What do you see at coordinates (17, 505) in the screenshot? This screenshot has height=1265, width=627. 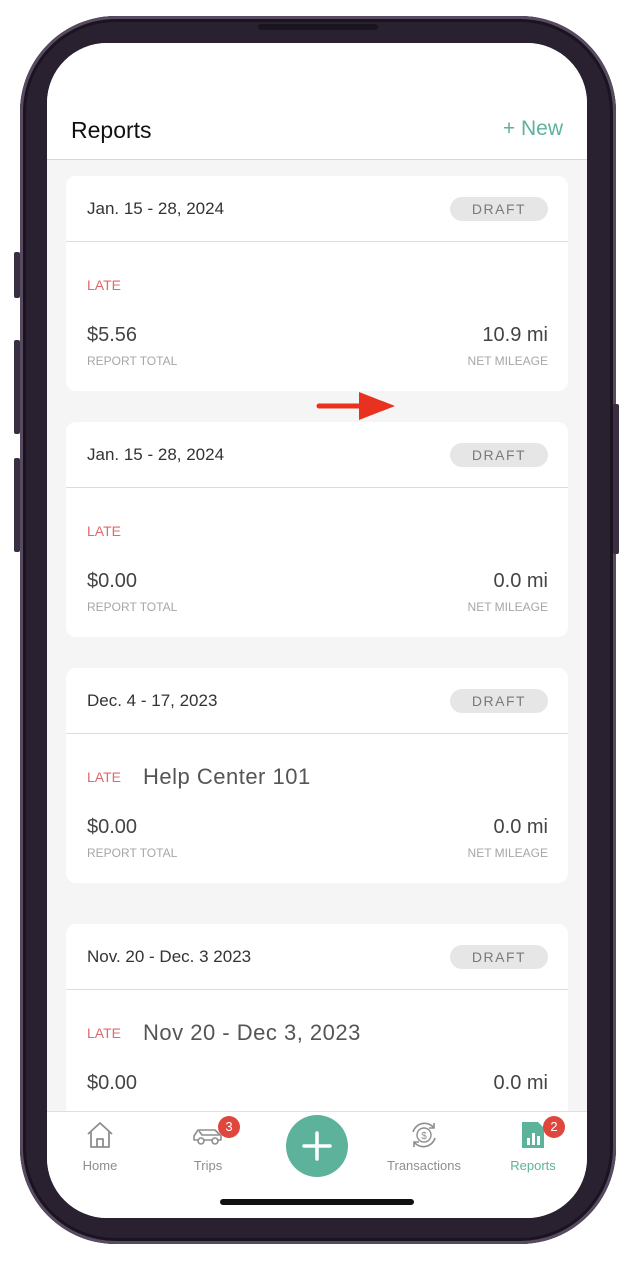 I see `phone-volume-down` at bounding box center [17, 505].